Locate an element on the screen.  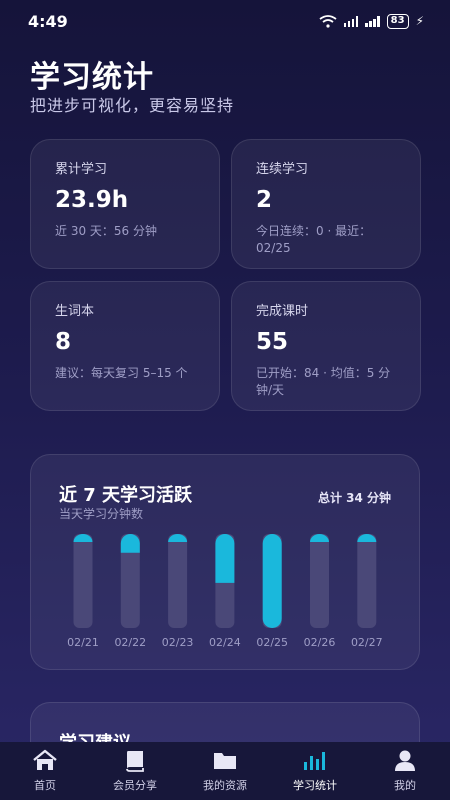
page-subtitle: 把进步可视化，更容易坚持 is located at coordinates (132, 105).